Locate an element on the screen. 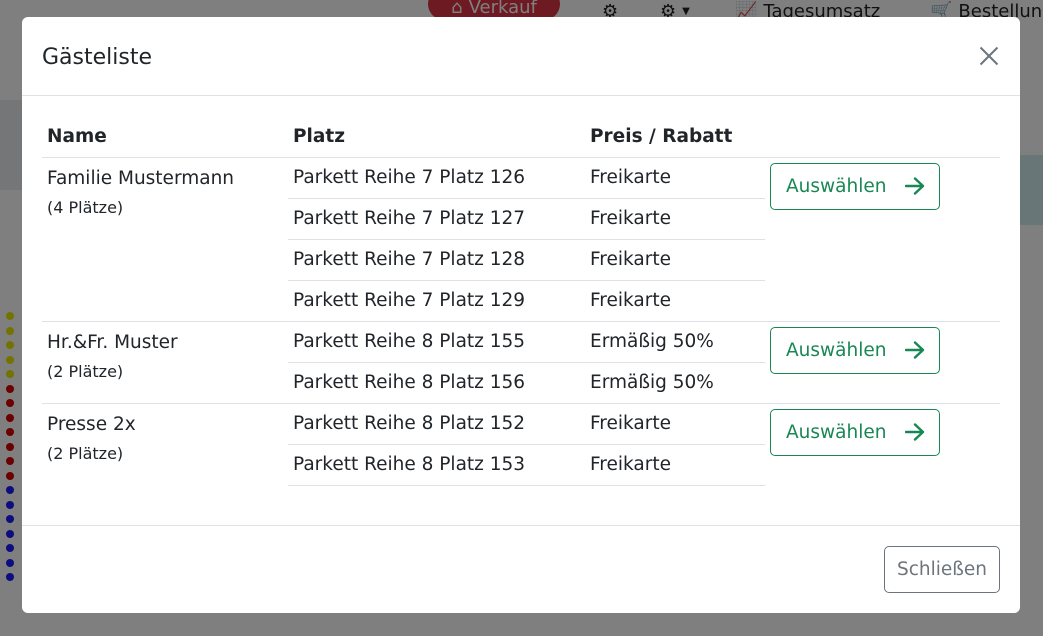 This screenshot has width=1043, height=636. seat-cell: Parkett Reihe 7 Platz 128 is located at coordinates (436, 259).